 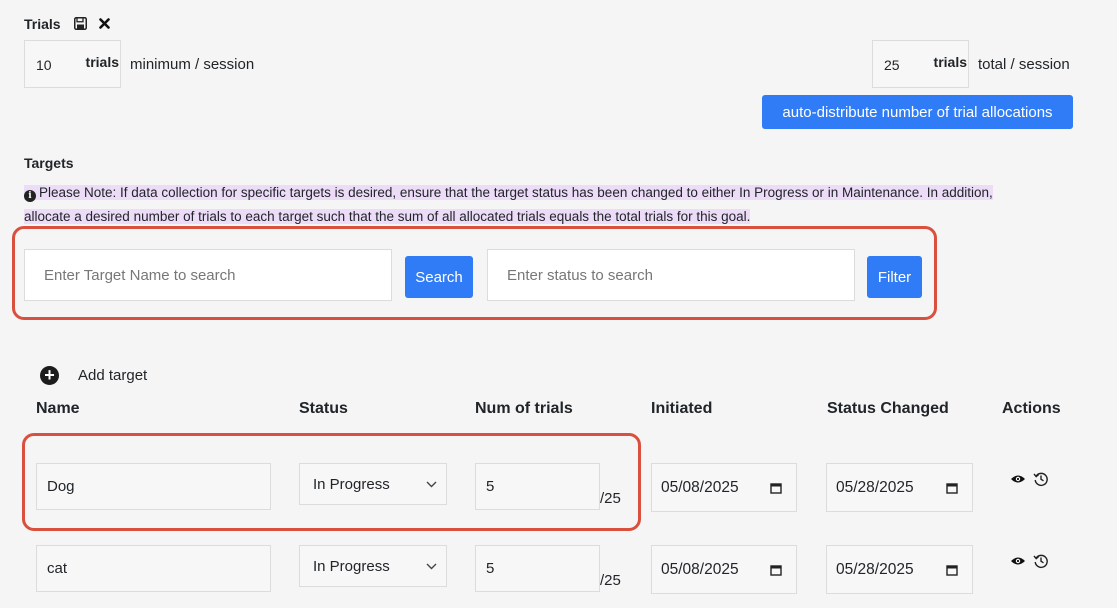 What do you see at coordinates (888, 408) in the screenshot?
I see `column-header-status-changed: Status Changed` at bounding box center [888, 408].